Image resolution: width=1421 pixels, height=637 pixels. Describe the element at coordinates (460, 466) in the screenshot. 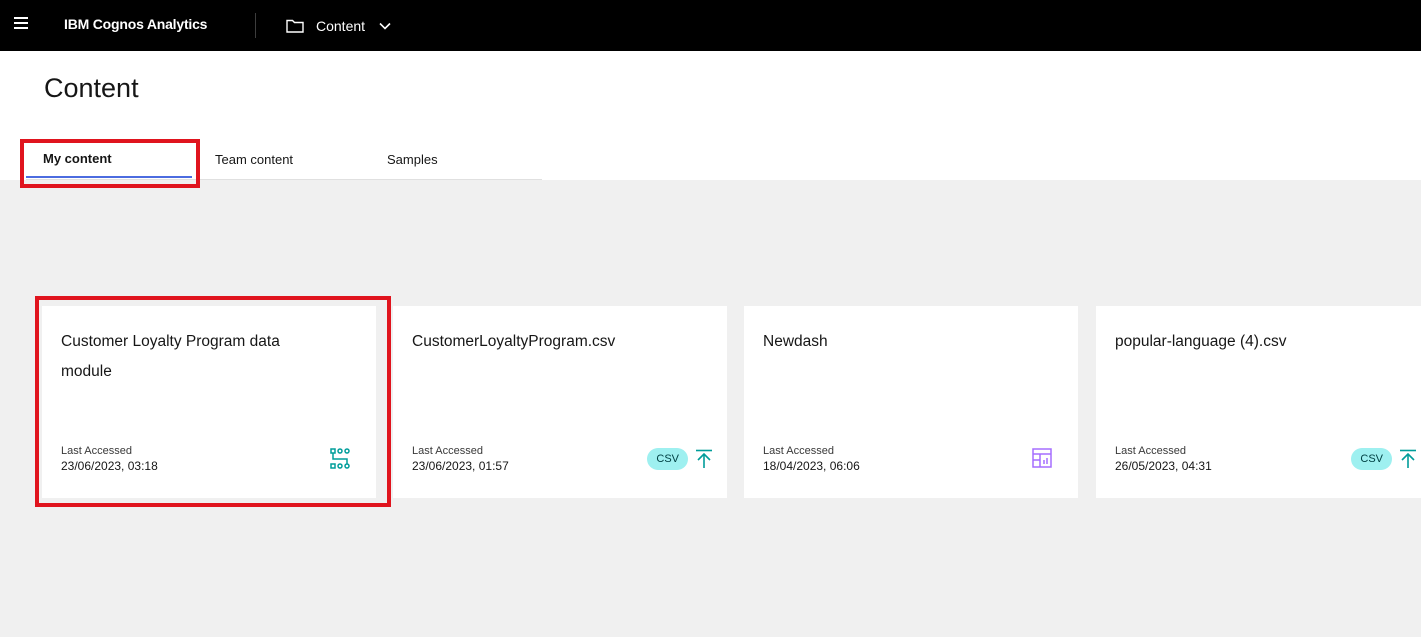

I see `last-accessed-value: 23/06/2023, 01:57` at that location.